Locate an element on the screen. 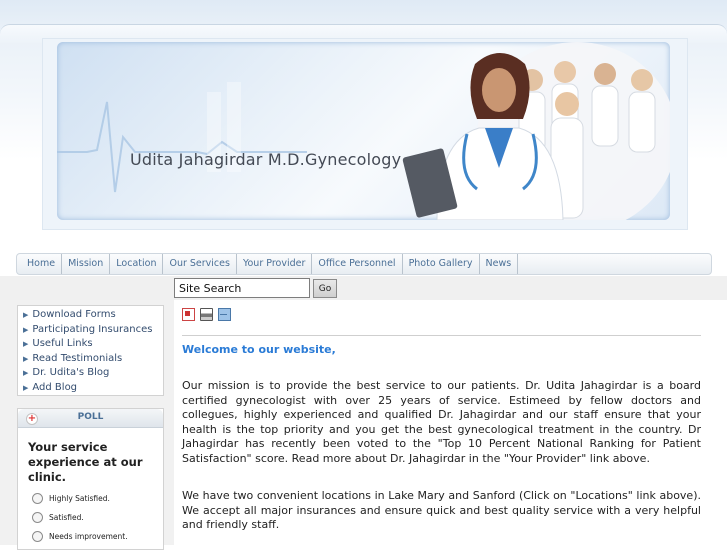 This screenshot has width=727, height=550. sidebar-item-useful-links: ▶ Useful Links is located at coordinates (90, 344).